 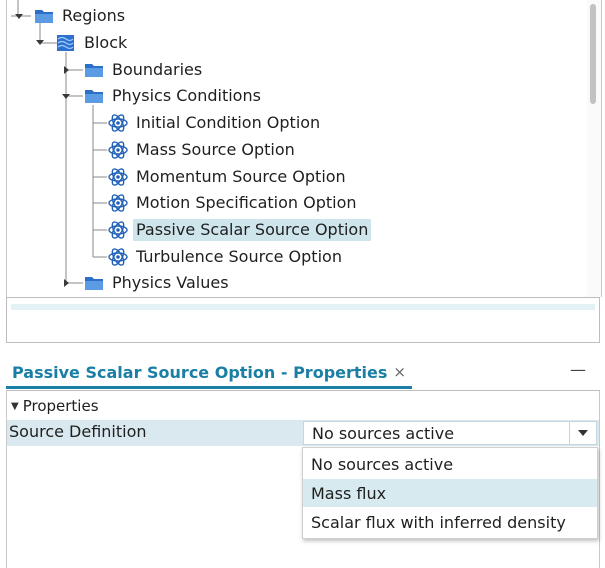 I want to click on tree-item-label: Block, so click(x=106, y=42).